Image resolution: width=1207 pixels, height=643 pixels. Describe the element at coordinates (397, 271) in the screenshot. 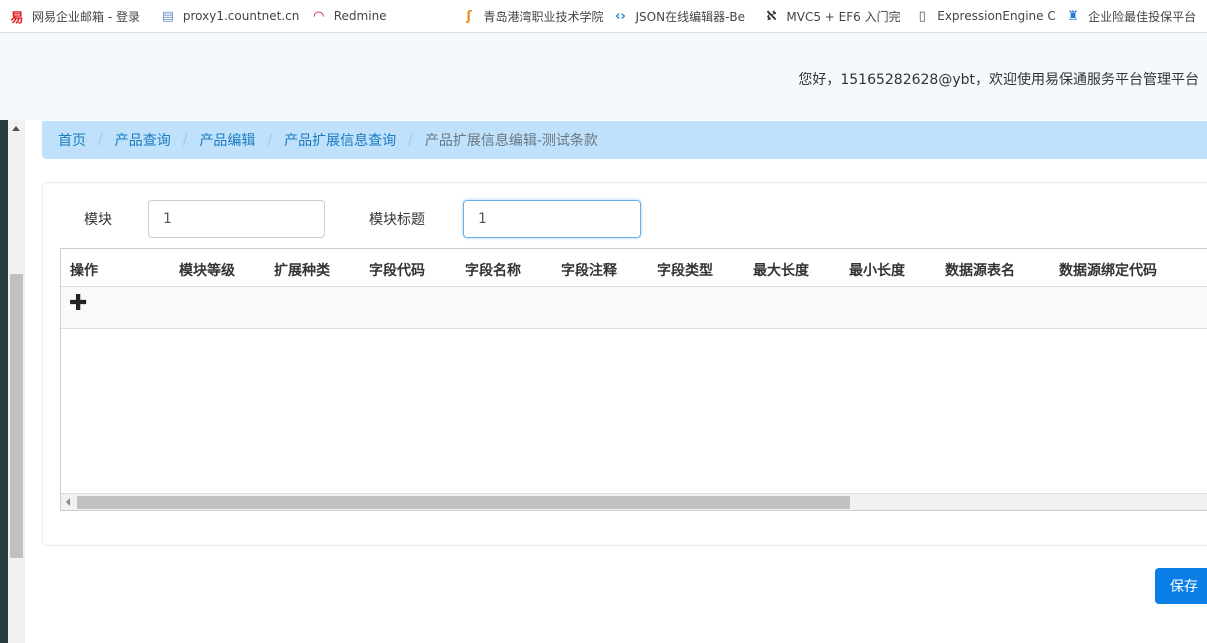

I see `column-header: 字段代码` at that location.